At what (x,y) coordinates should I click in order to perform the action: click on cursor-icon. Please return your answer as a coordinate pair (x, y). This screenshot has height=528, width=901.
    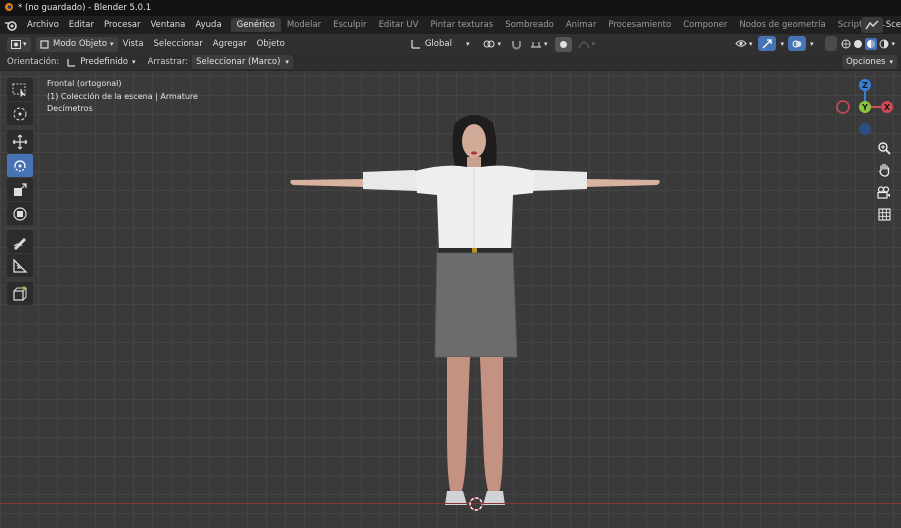
    Looking at the image, I should click on (20, 113).